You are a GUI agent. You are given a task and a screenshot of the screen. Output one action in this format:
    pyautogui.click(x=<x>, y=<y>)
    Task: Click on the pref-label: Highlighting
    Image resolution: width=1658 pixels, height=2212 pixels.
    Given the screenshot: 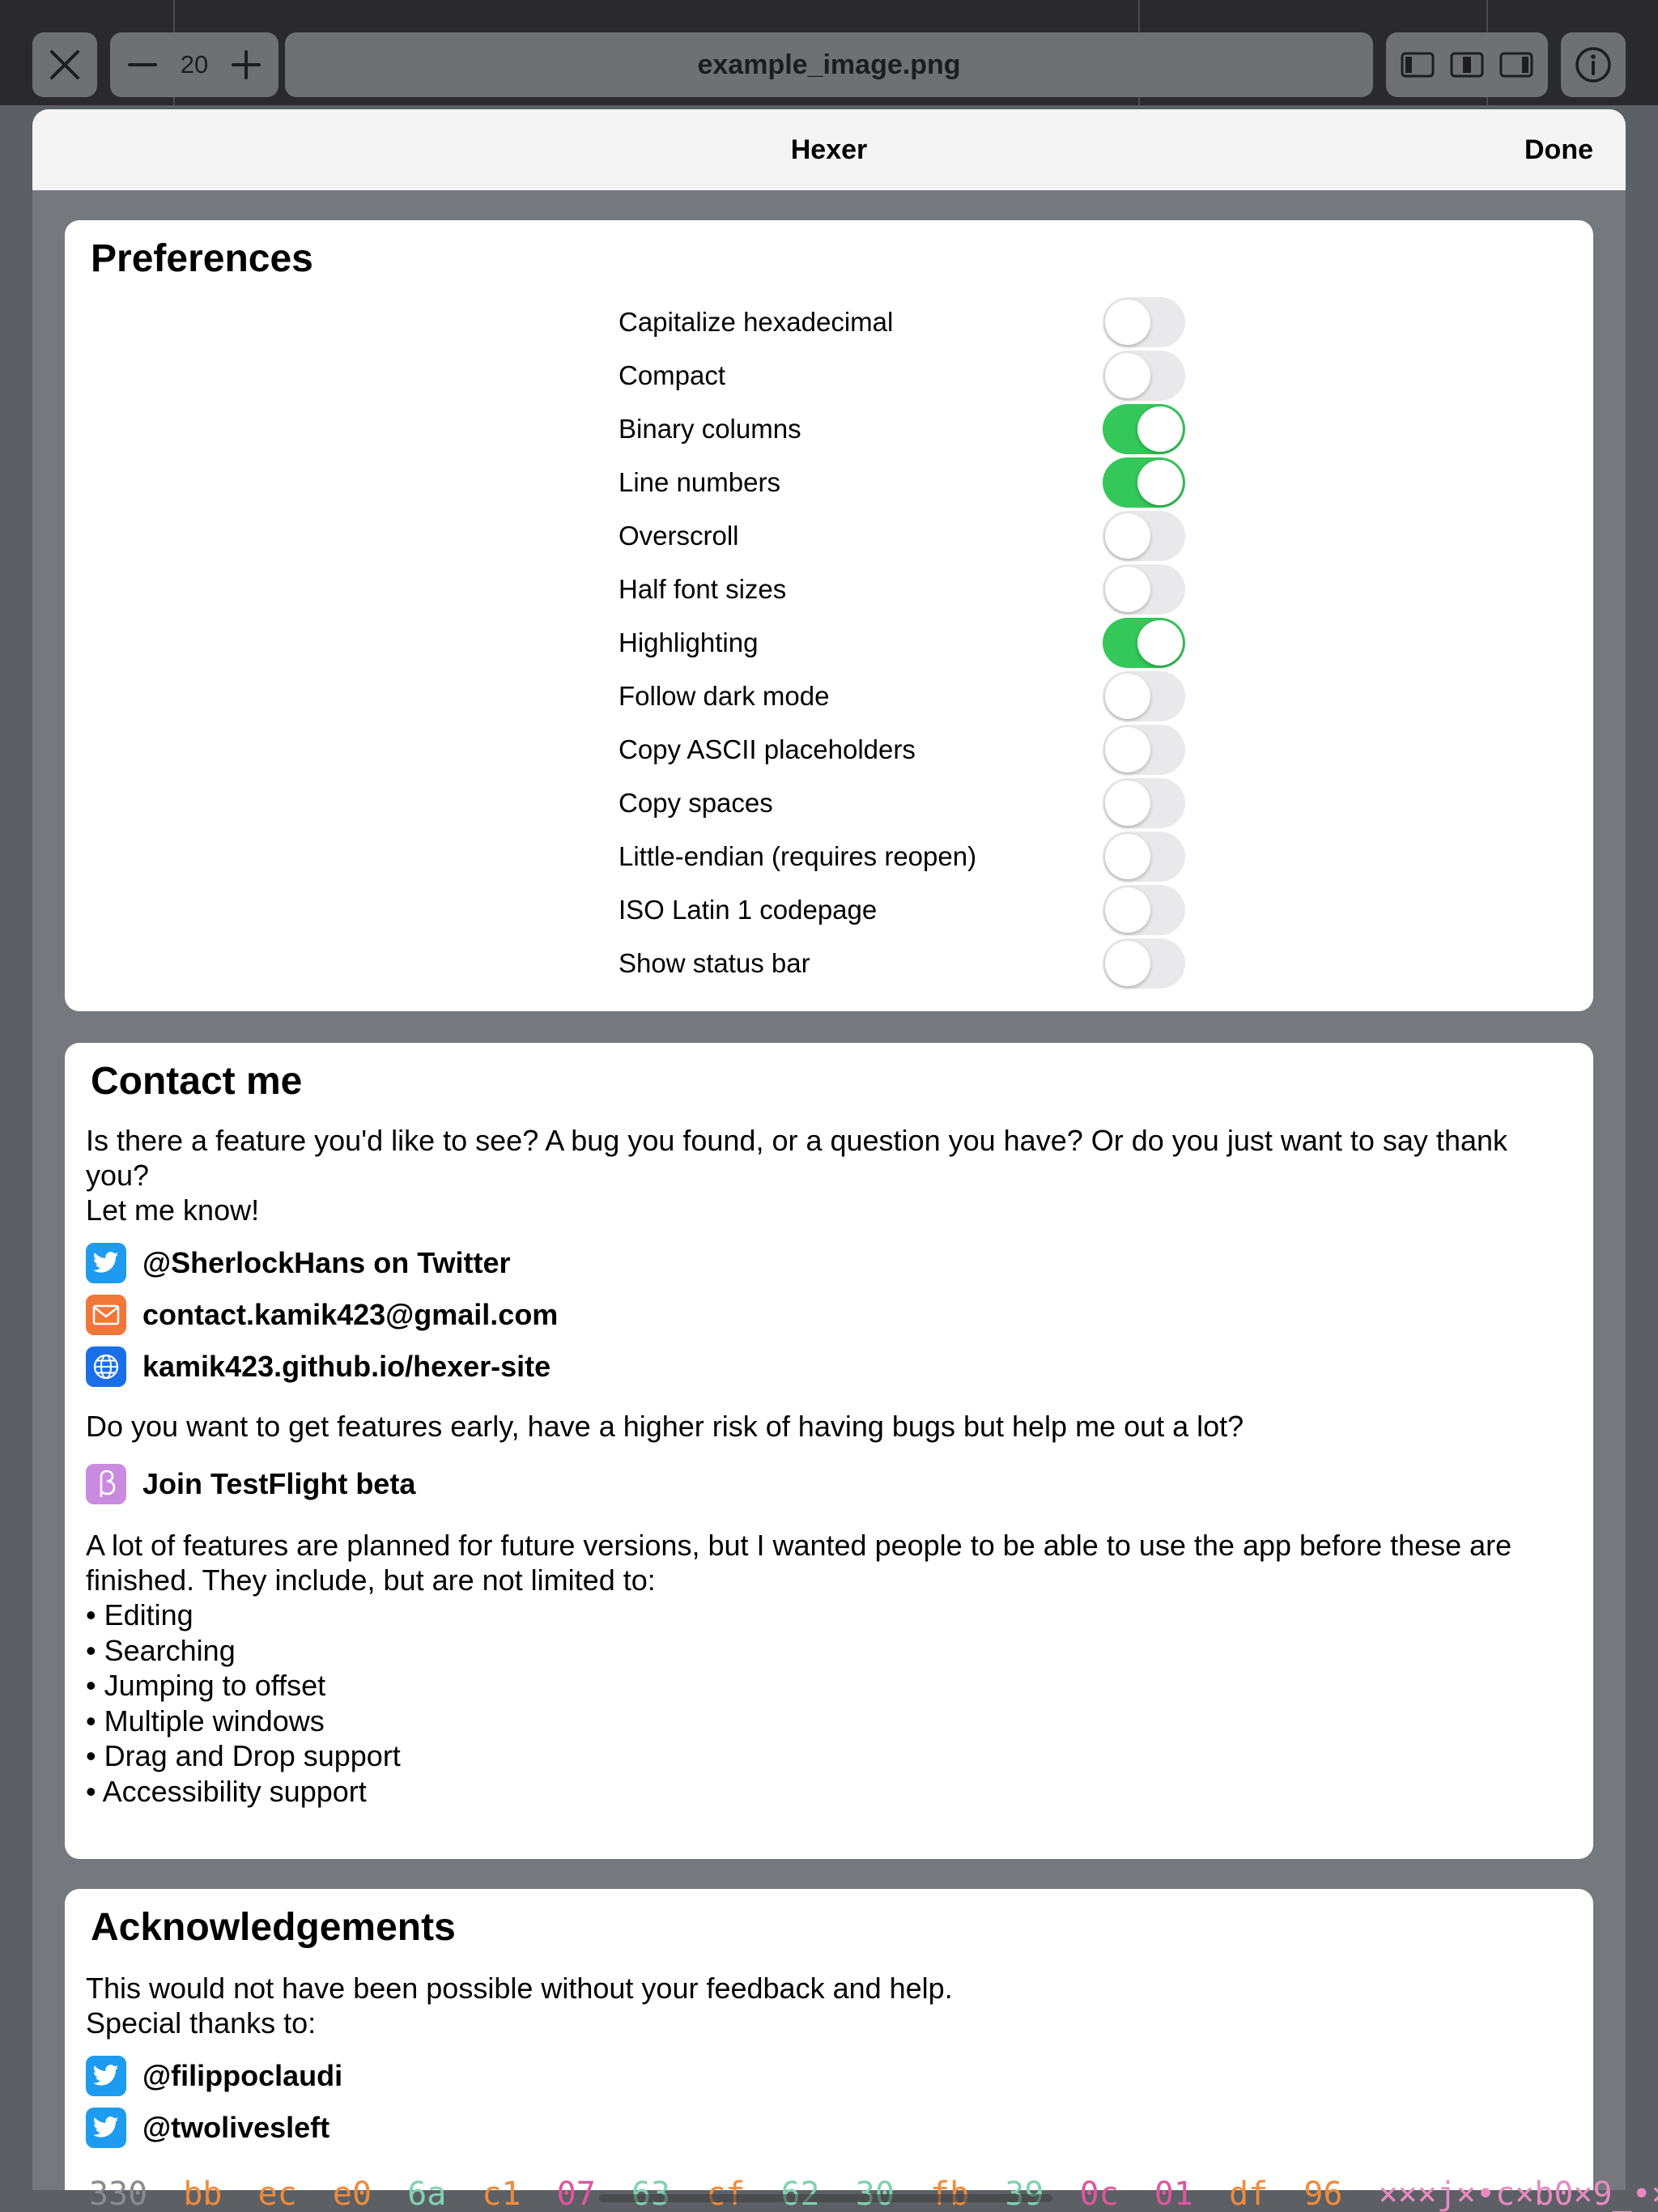 What is the action you would take?
    pyautogui.click(x=689, y=642)
    